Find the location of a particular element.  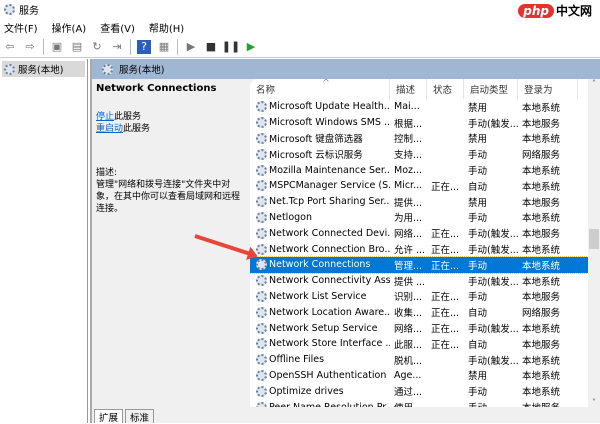

scrollbar-thumb is located at coordinates (594, 239).